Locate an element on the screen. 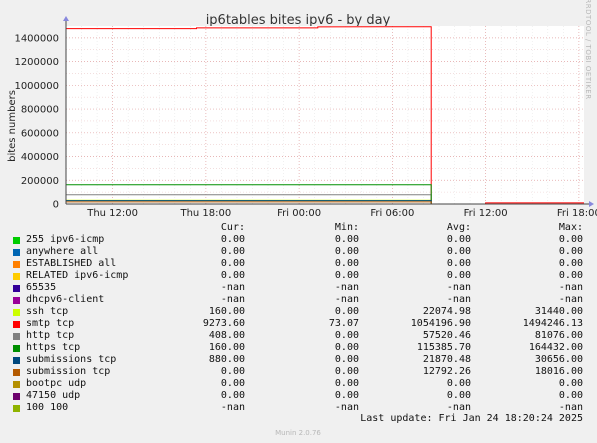  legend-label: submissions tcp is located at coordinates (71, 359).